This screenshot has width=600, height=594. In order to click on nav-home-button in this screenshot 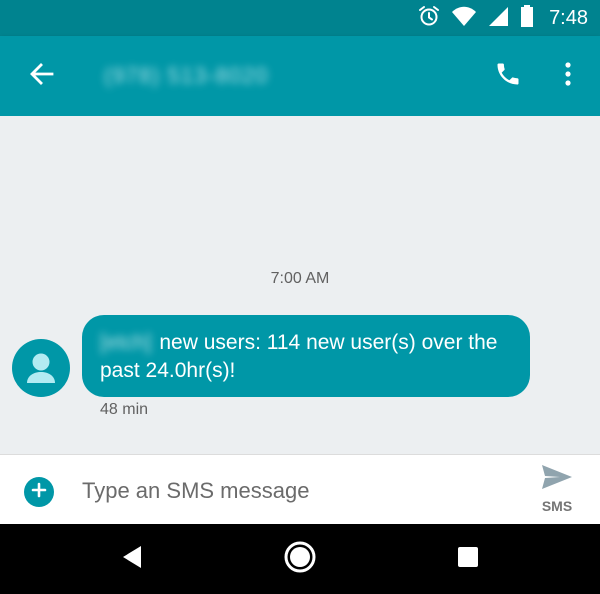, I will do `click(300, 559)`.